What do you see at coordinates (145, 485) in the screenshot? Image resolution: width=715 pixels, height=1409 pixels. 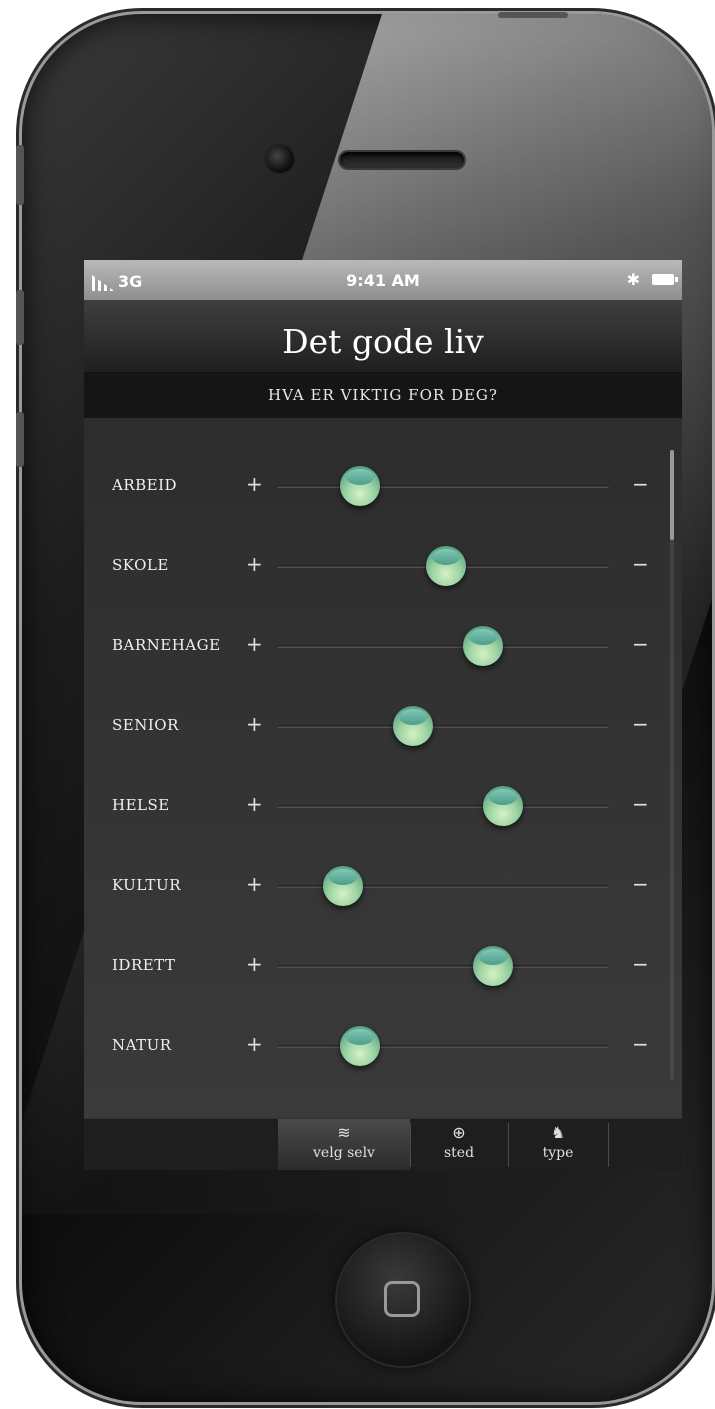 I see `slider-label: ARBEID` at bounding box center [145, 485].